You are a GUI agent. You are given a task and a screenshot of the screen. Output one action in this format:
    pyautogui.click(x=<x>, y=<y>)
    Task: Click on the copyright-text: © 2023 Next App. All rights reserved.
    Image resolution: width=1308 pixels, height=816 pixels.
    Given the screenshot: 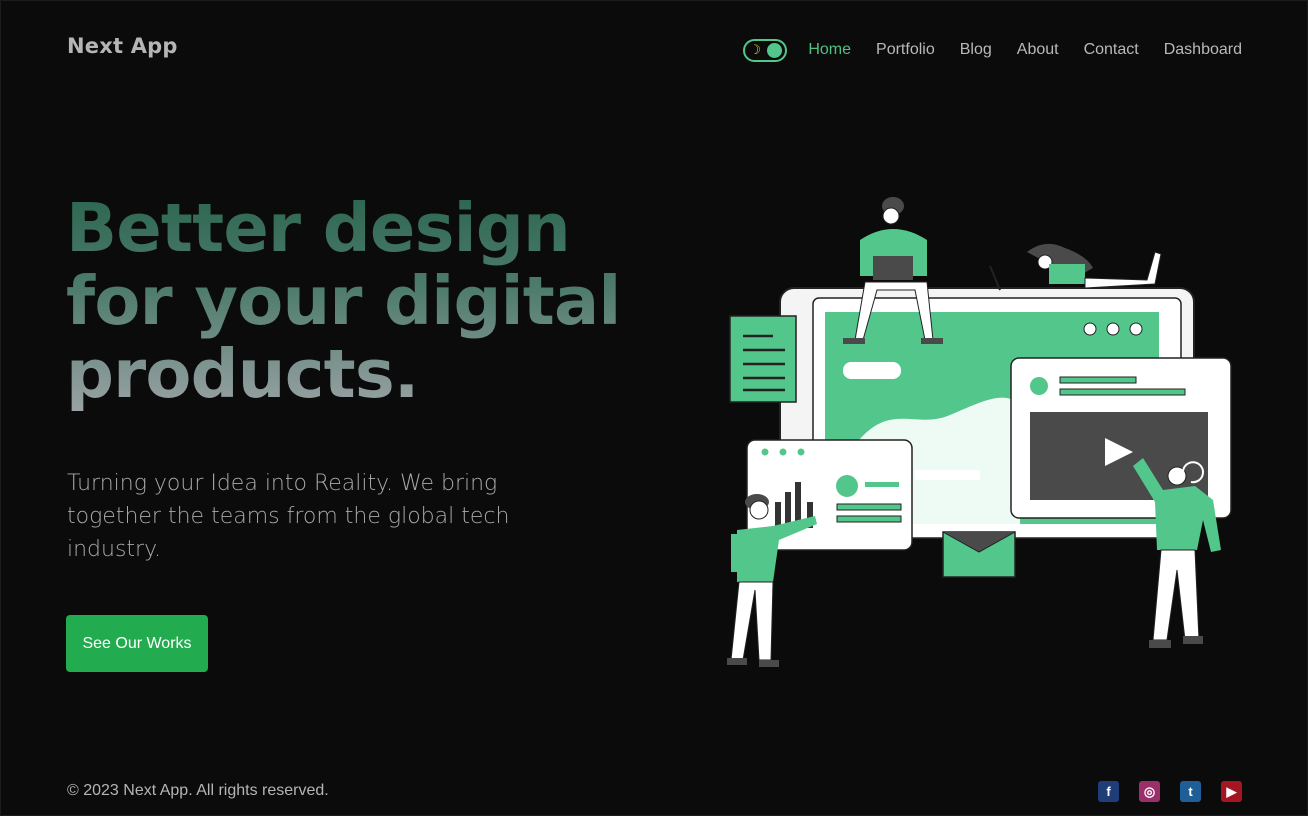 What is the action you would take?
    pyautogui.click(x=198, y=790)
    